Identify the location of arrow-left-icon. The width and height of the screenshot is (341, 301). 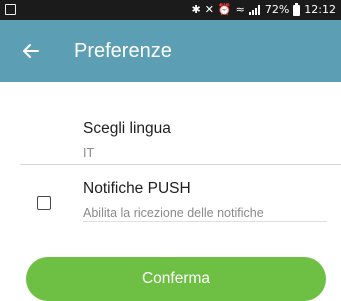
(31, 51).